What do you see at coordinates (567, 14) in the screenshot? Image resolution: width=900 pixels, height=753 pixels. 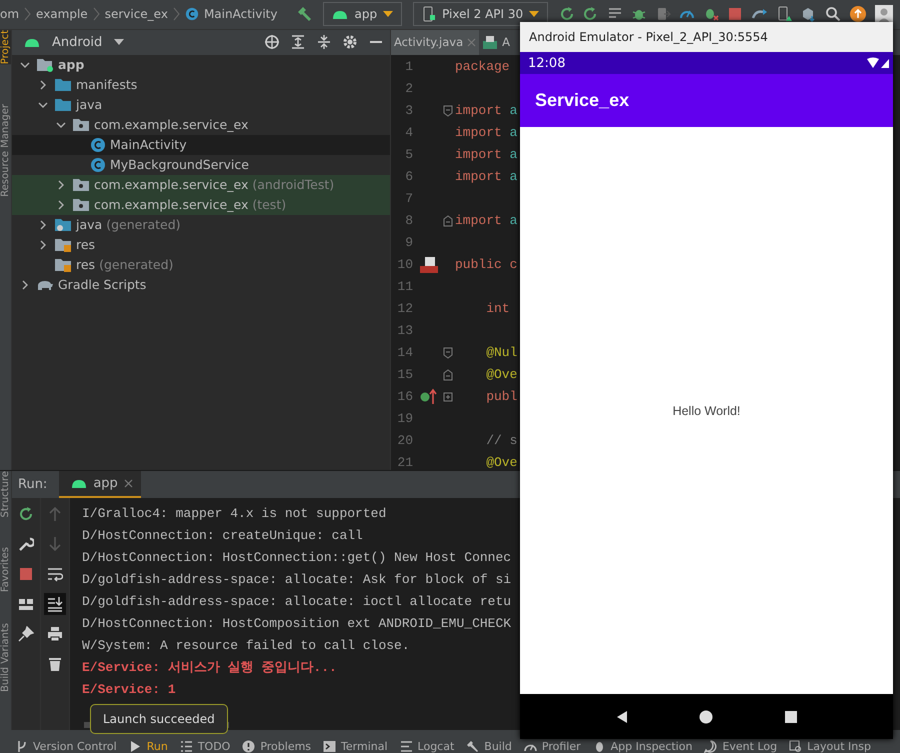 I see `rerun-icon` at bounding box center [567, 14].